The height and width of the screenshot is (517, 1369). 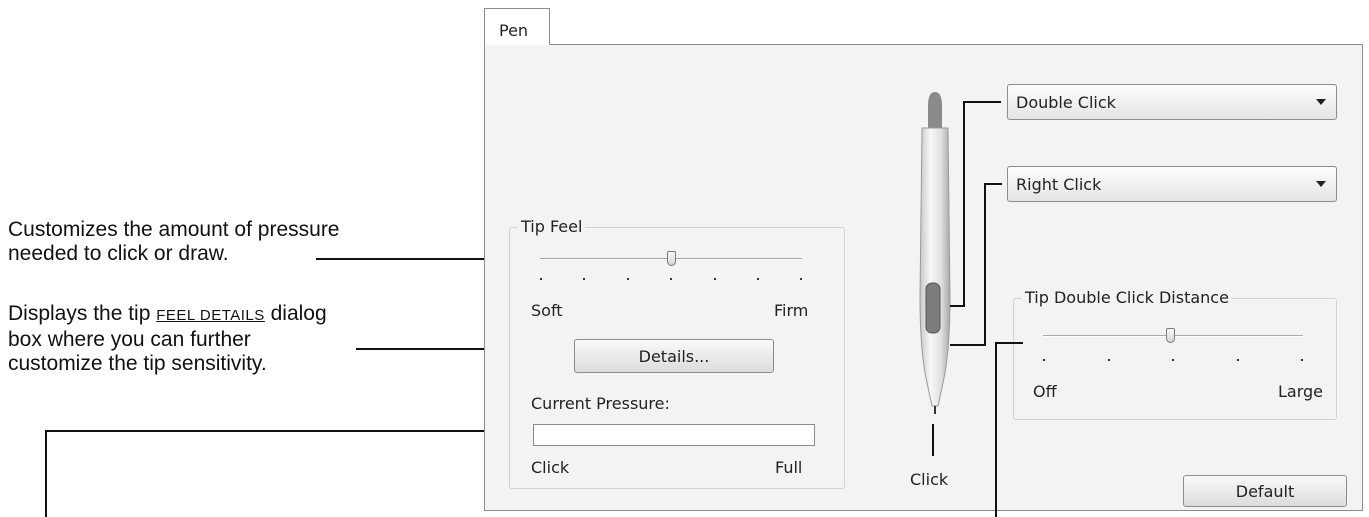 I want to click on annotation-details-line2: box where you can further, so click(x=129, y=339).